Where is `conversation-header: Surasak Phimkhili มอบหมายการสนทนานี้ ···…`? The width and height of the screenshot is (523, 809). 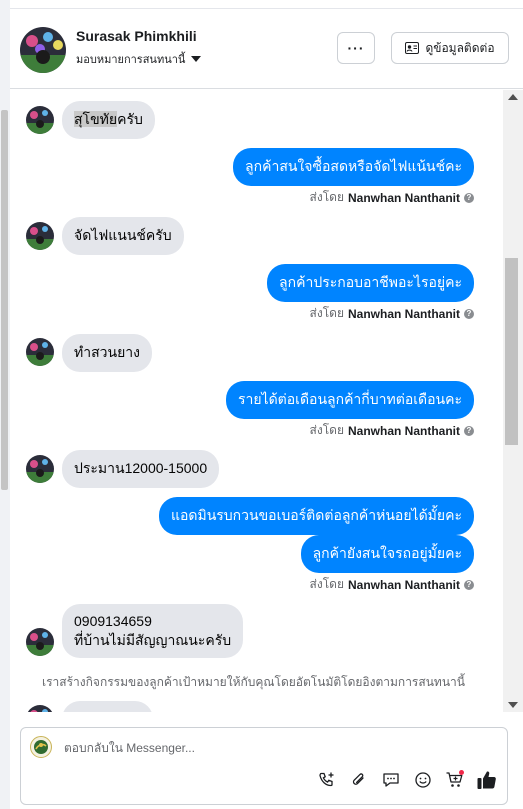 conversation-header: Surasak Phimkhili มอบหมายการสนทนานี้ ···… is located at coordinates (266, 49).